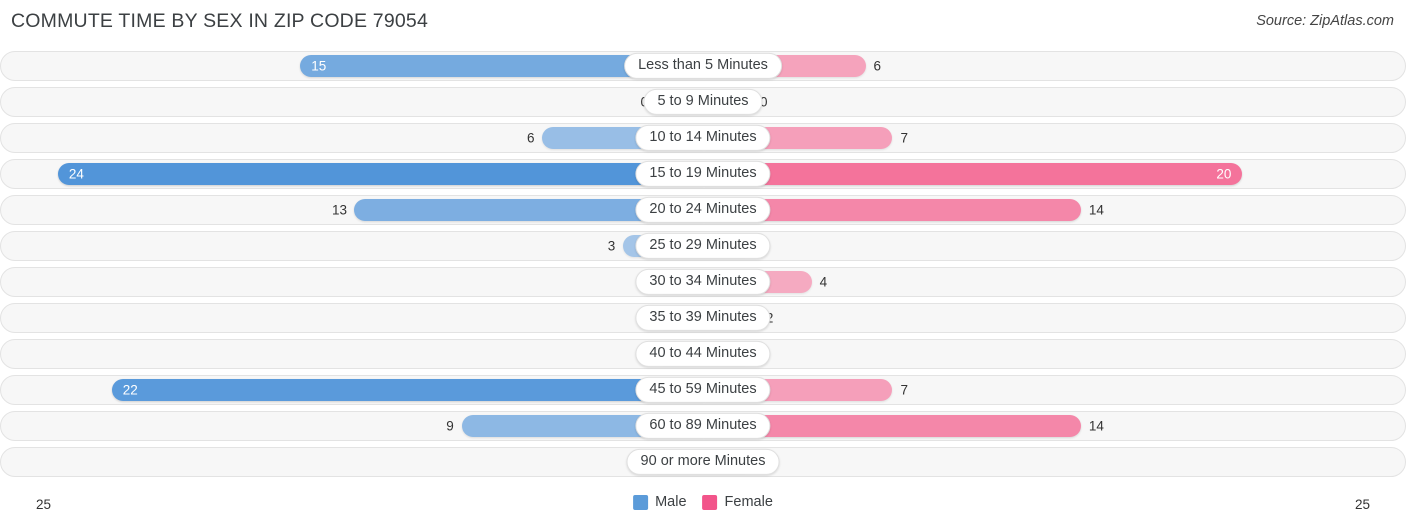  I want to click on category-label-pill: Less than 5 Minutes, so click(703, 66).